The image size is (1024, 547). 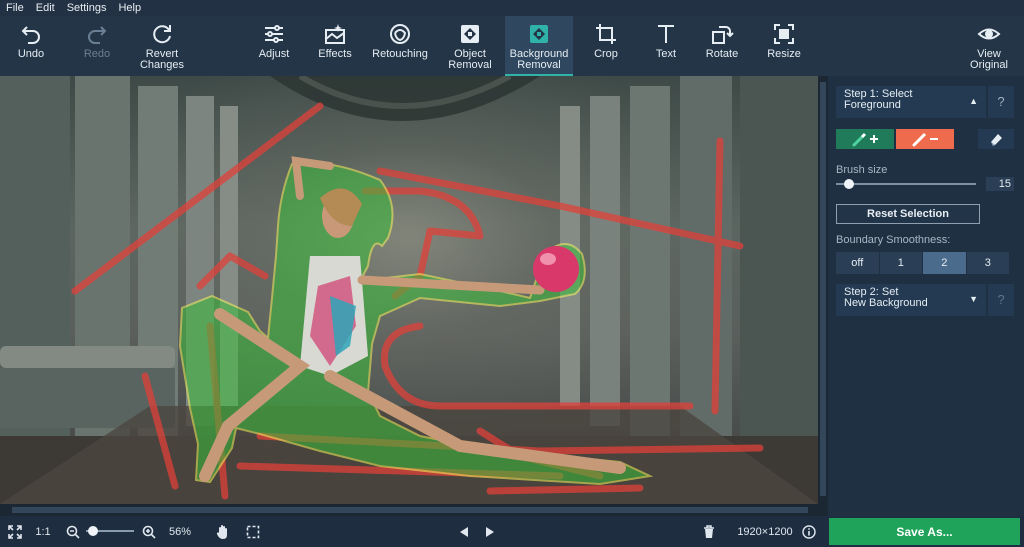 What do you see at coordinates (45, 8) in the screenshot?
I see `menu-edit: Edit` at bounding box center [45, 8].